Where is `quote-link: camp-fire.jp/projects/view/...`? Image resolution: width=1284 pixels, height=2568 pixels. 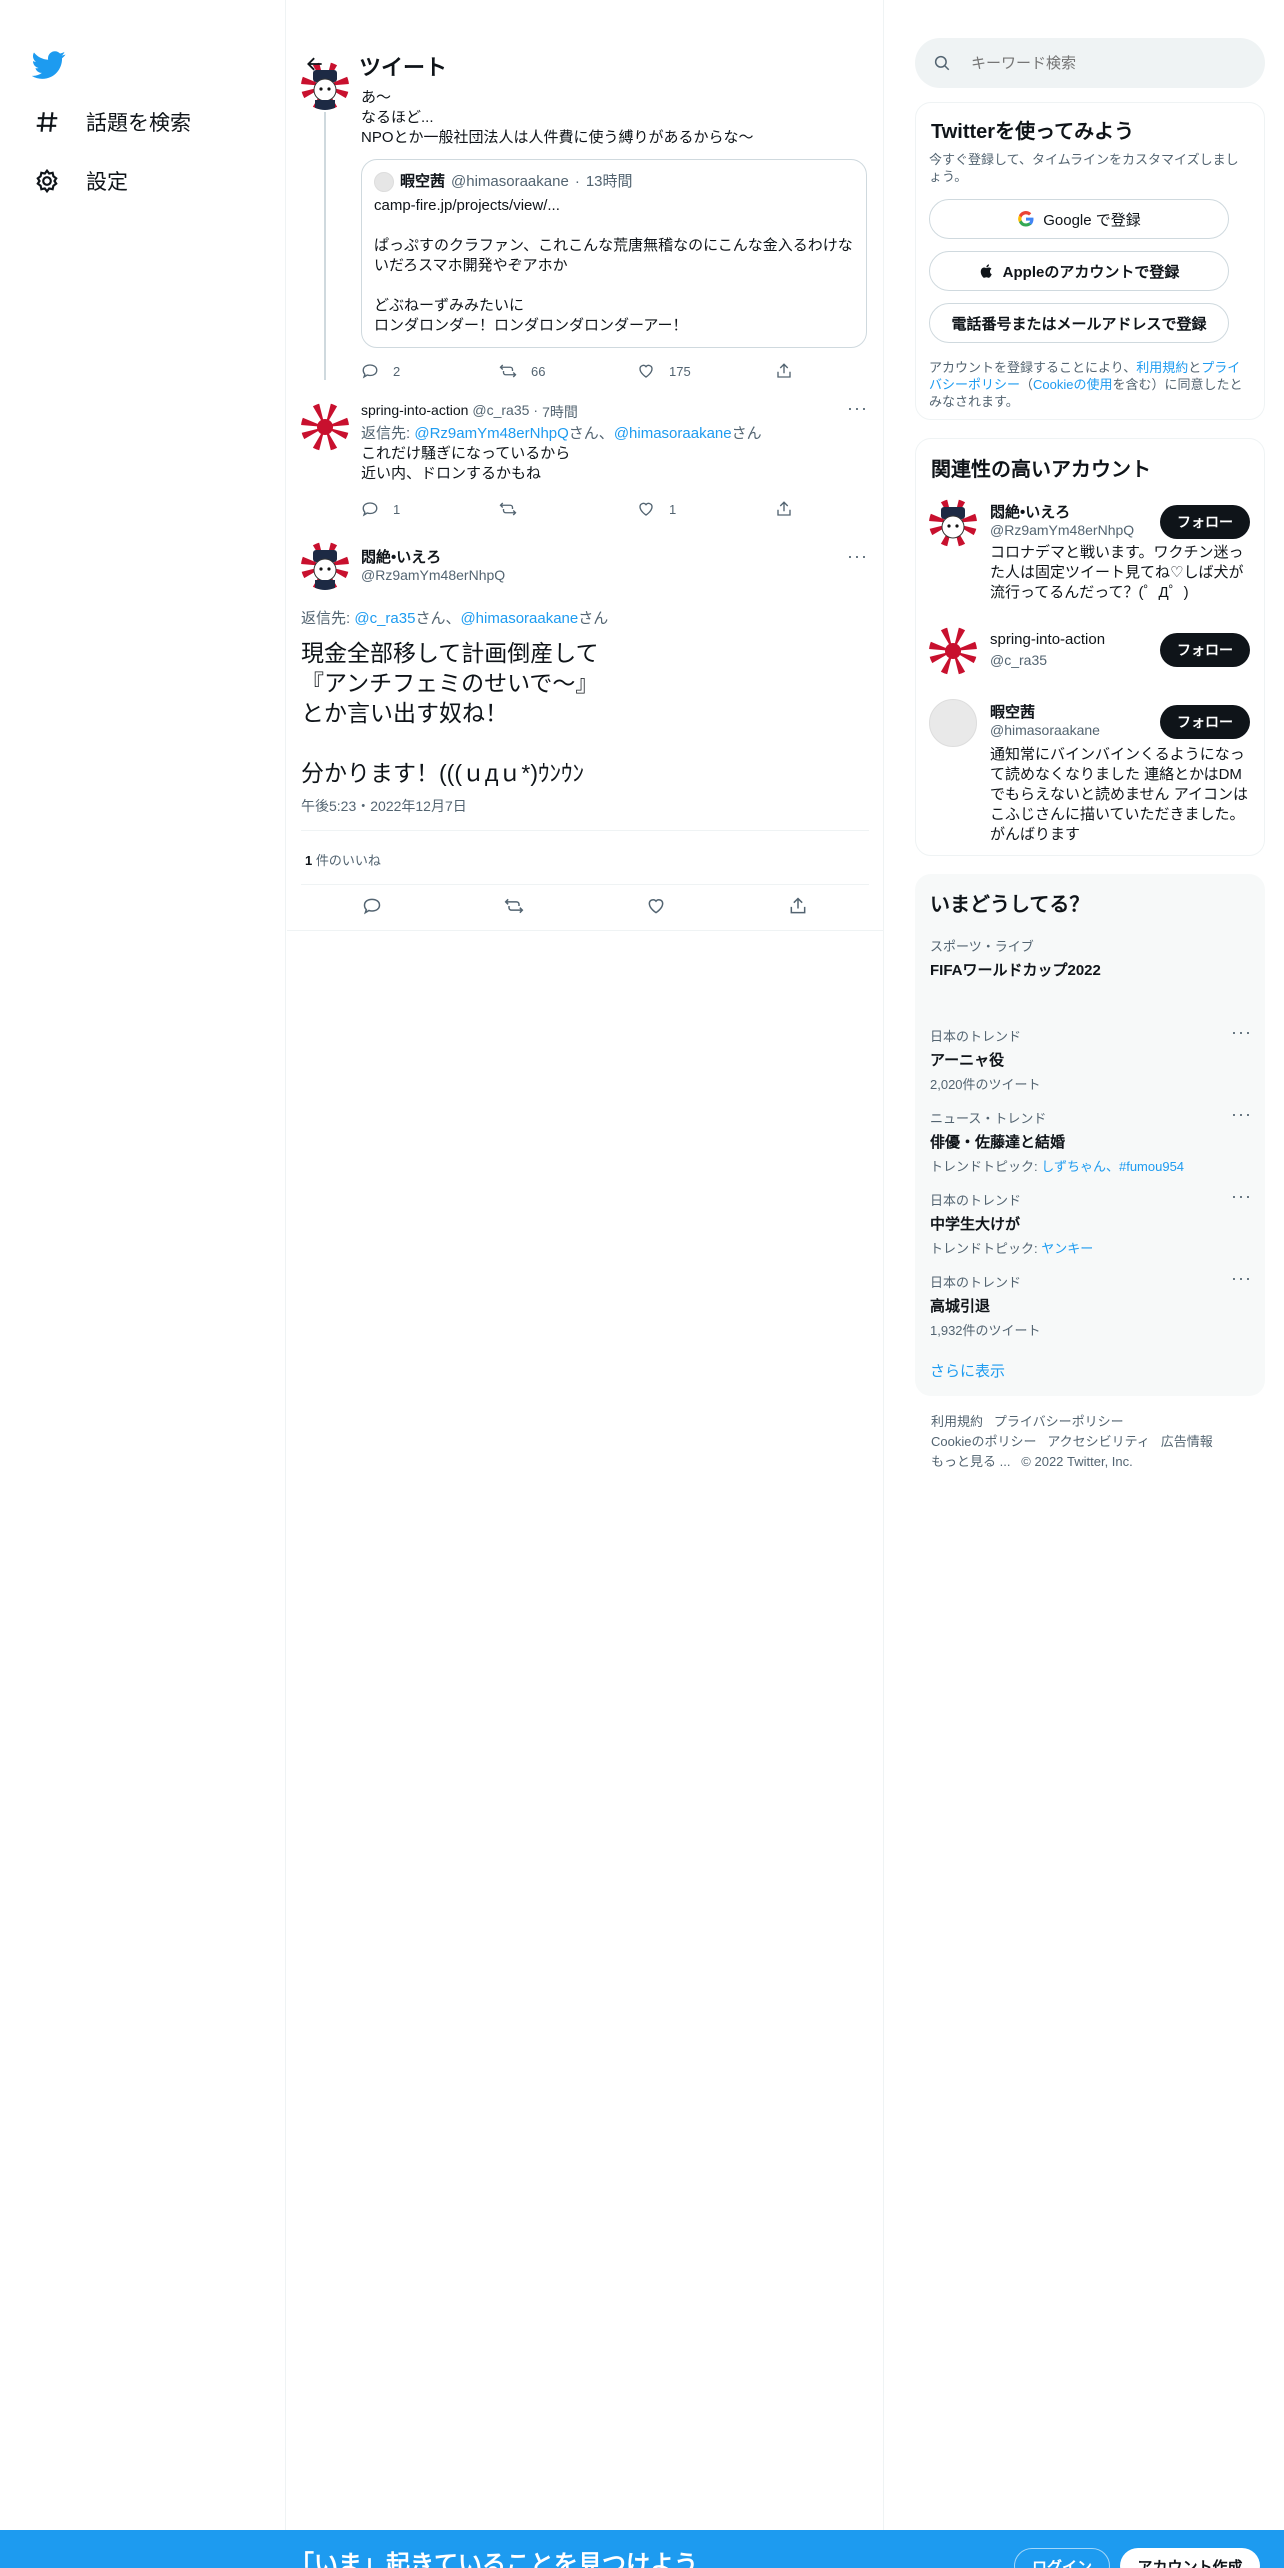 quote-link: camp-fire.jp/projects/view/... is located at coordinates (614, 206).